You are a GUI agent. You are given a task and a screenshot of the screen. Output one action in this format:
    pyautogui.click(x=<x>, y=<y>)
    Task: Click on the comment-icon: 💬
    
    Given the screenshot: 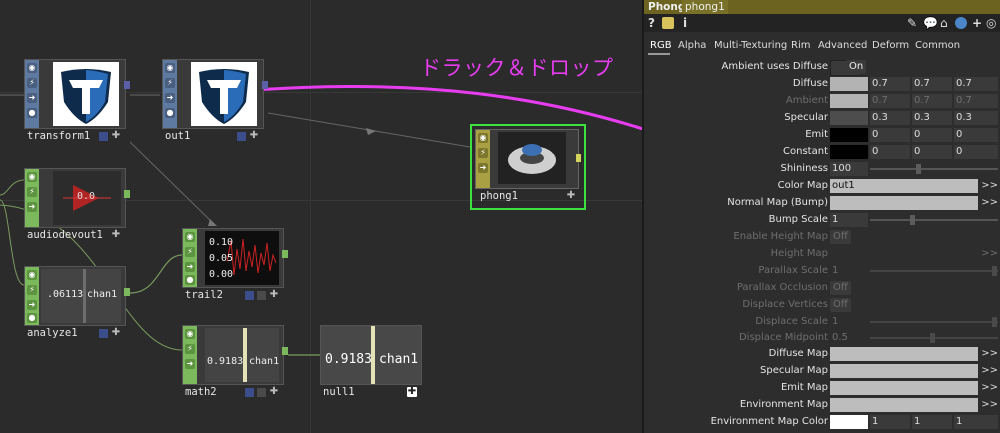 What is the action you would take?
    pyautogui.click(x=930, y=23)
    